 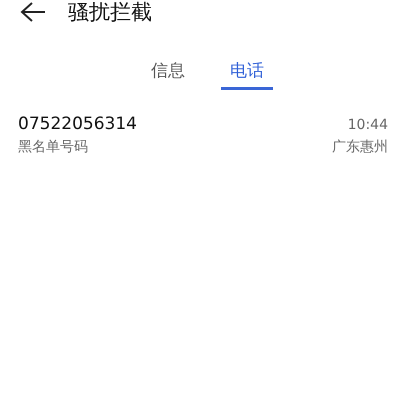 I want to click on tab: 电话, so click(x=247, y=75).